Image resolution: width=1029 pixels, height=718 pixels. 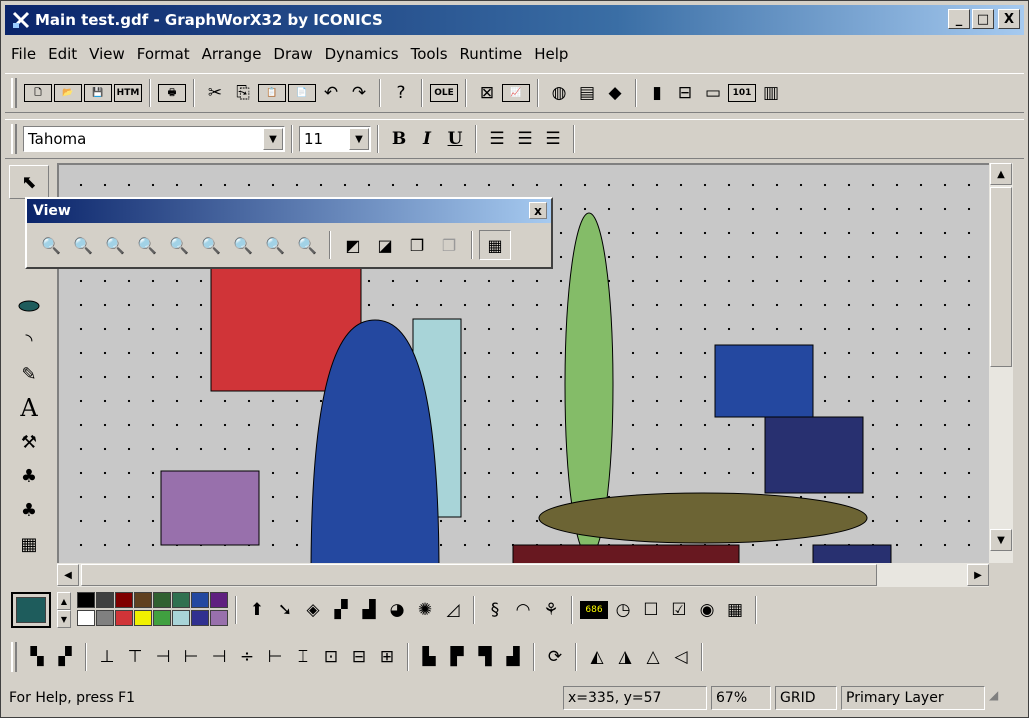 What do you see at coordinates (742, 93) in the screenshot?
I see `counter-icon: 101` at bounding box center [742, 93].